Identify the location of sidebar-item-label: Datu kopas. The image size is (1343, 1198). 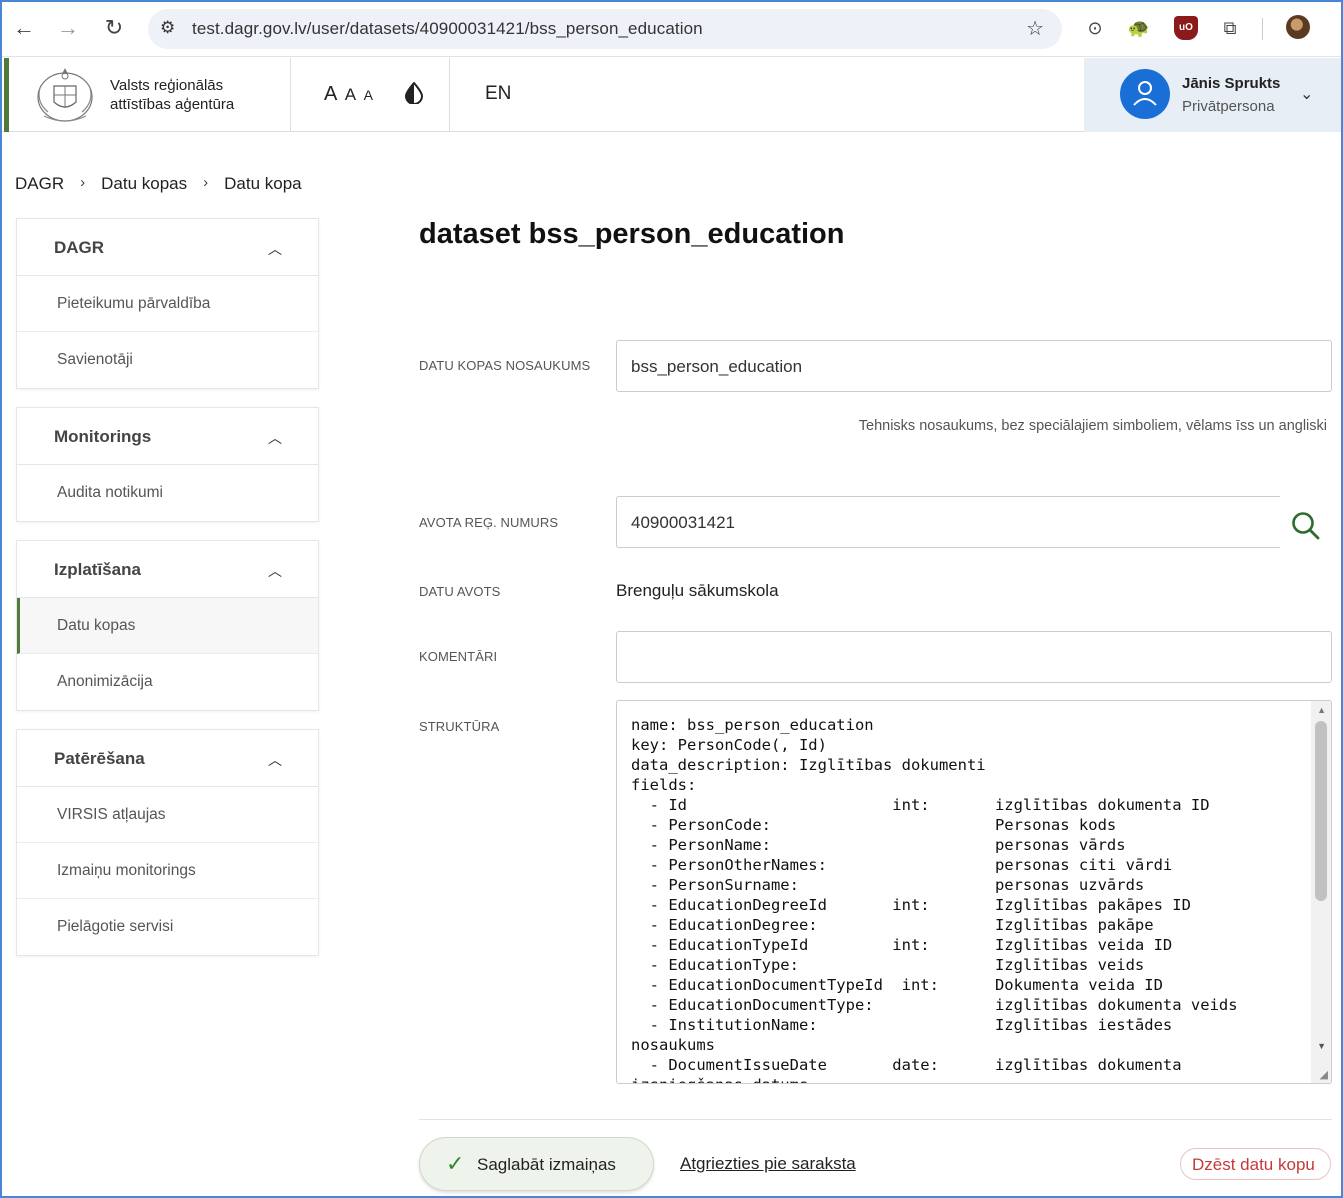
(96, 625).